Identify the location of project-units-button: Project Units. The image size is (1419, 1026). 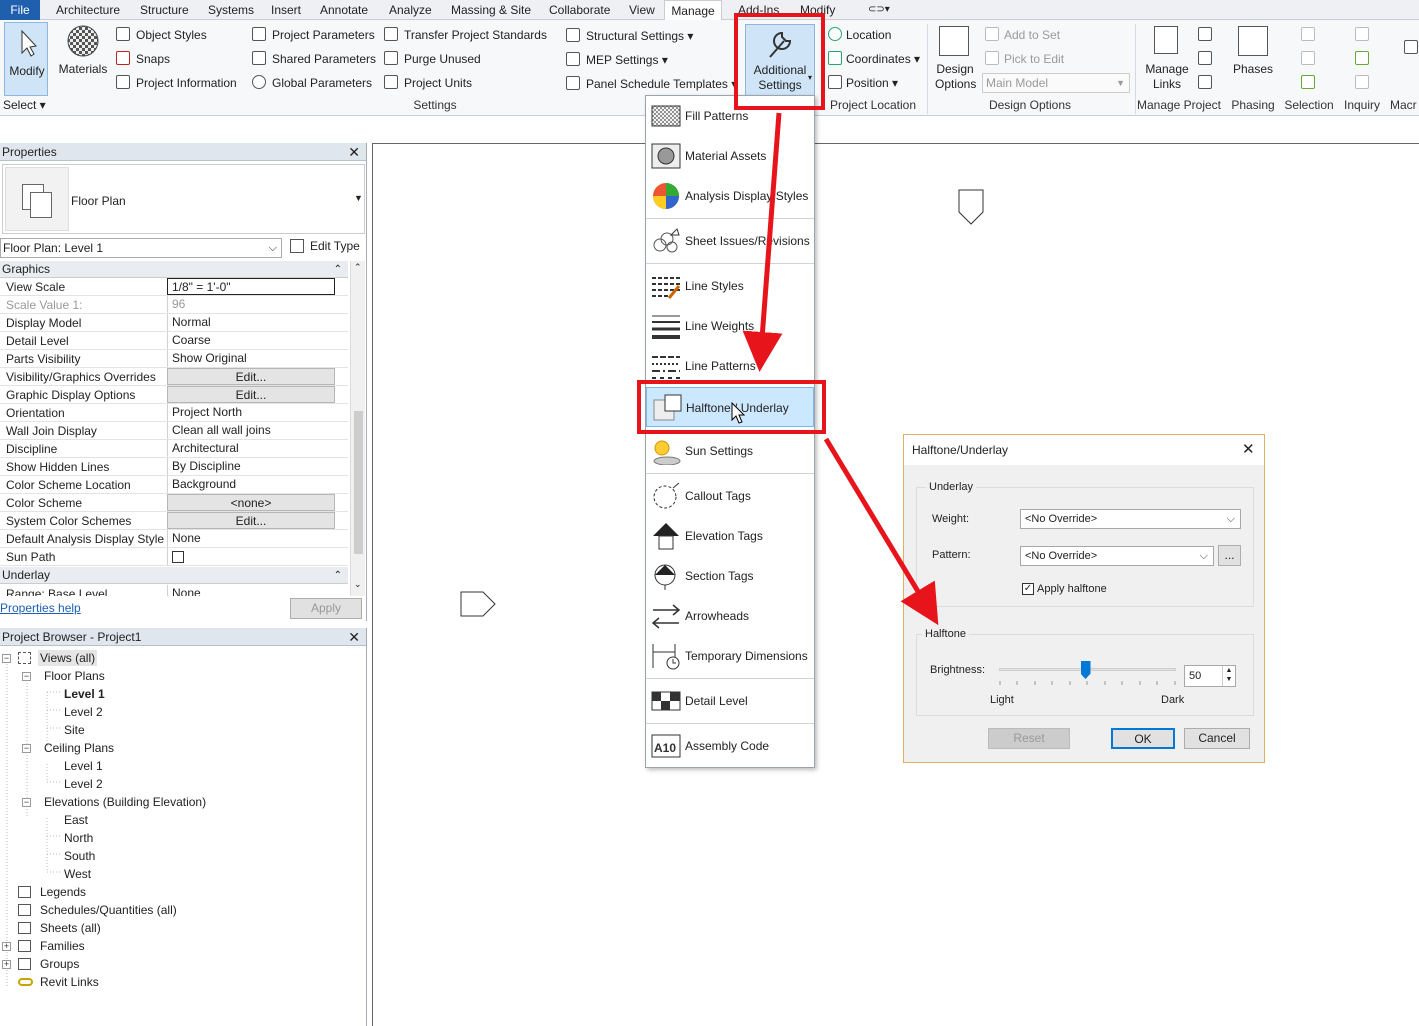
(438, 83).